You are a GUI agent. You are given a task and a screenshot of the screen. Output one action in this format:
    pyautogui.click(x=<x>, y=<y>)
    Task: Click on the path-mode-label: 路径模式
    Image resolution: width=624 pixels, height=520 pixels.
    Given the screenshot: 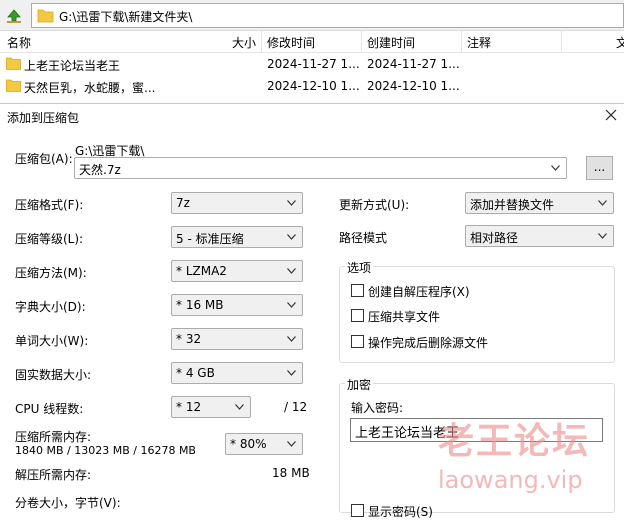 What is the action you would take?
    pyautogui.click(x=363, y=238)
    